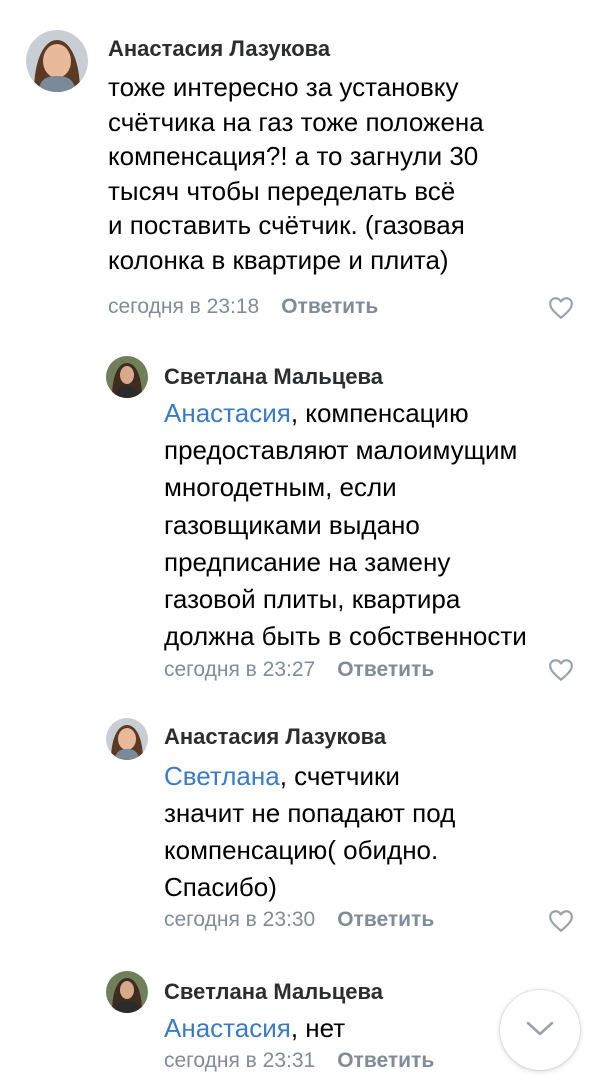 The image size is (600, 1092). I want to click on comment-text-line: Анастасия, компенсацию, so click(345, 413).